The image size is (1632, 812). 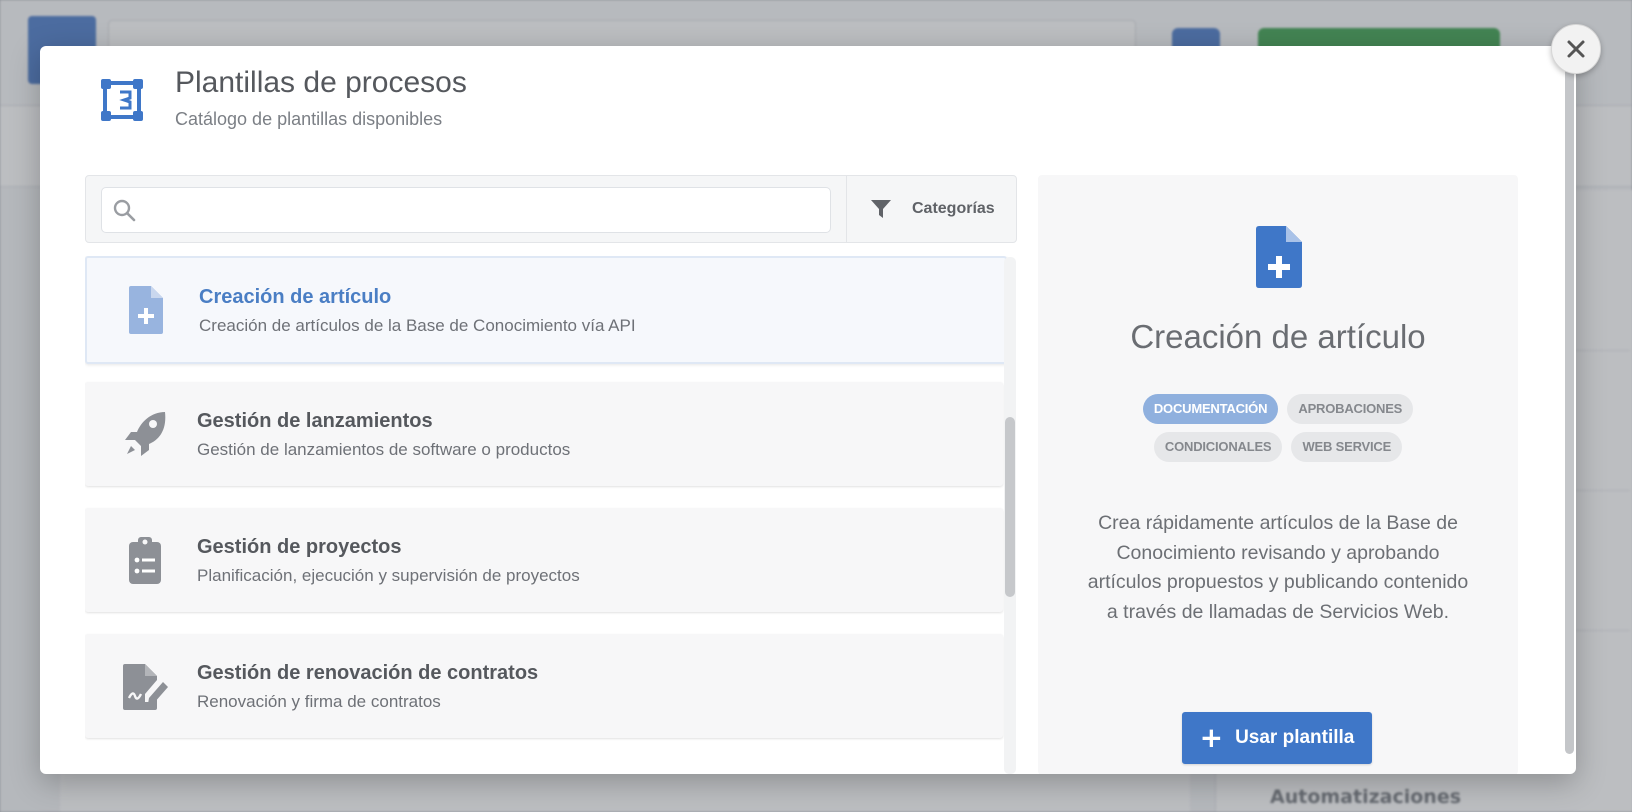 I want to click on toolbar-divider, so click(x=846, y=209).